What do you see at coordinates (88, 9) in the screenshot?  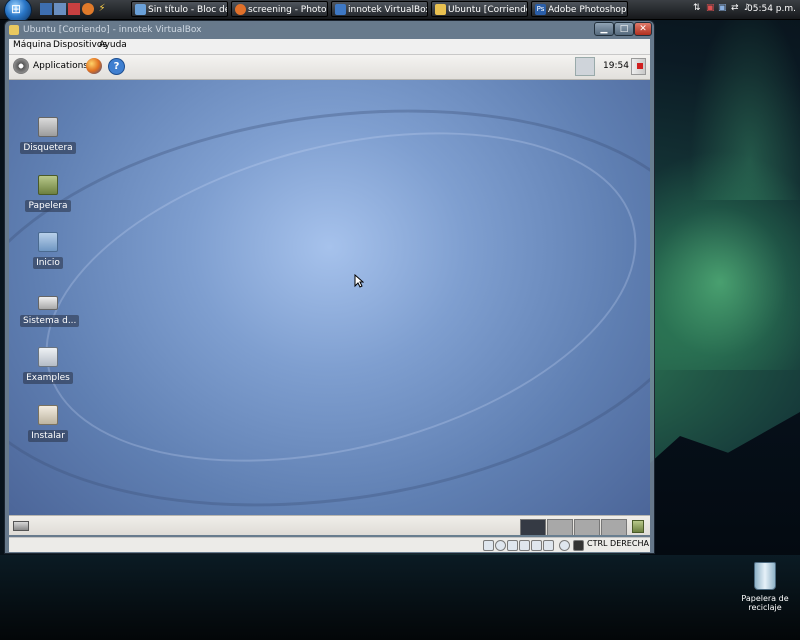 I see `quicklaunch-firefox-icon` at bounding box center [88, 9].